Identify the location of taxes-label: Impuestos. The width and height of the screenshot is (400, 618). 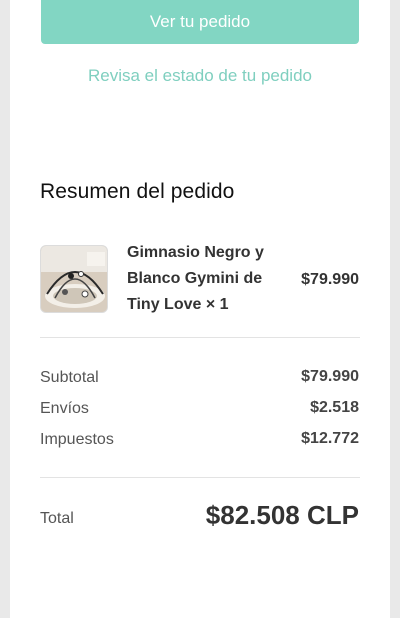
(77, 439).